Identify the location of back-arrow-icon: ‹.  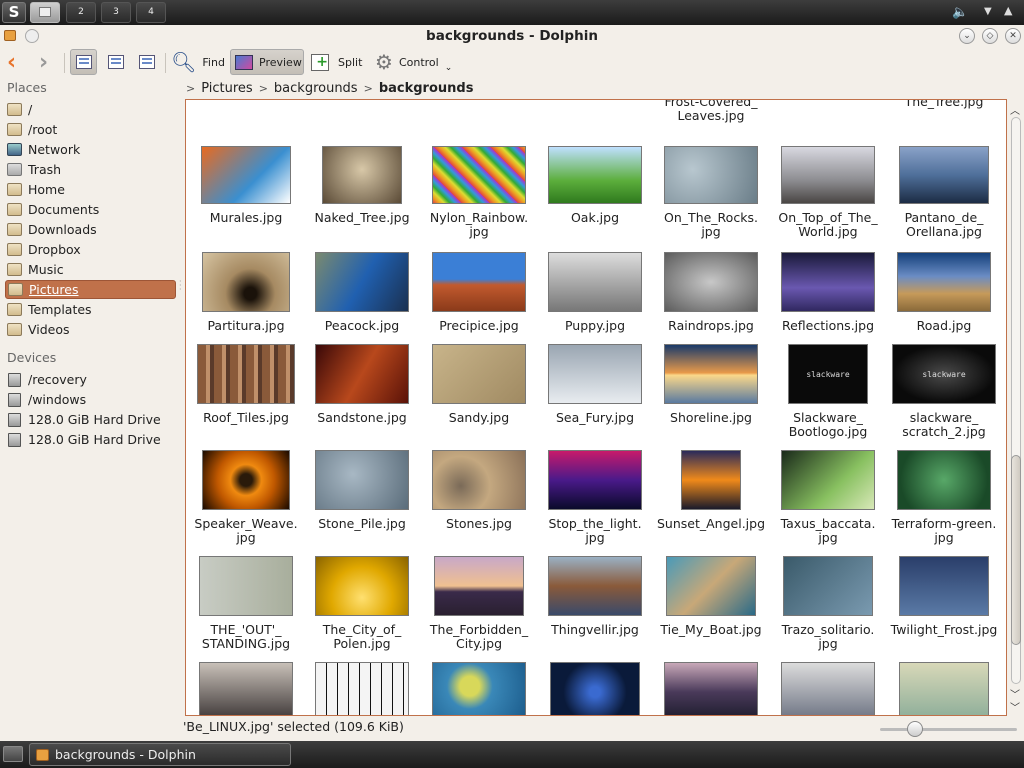
(11, 62).